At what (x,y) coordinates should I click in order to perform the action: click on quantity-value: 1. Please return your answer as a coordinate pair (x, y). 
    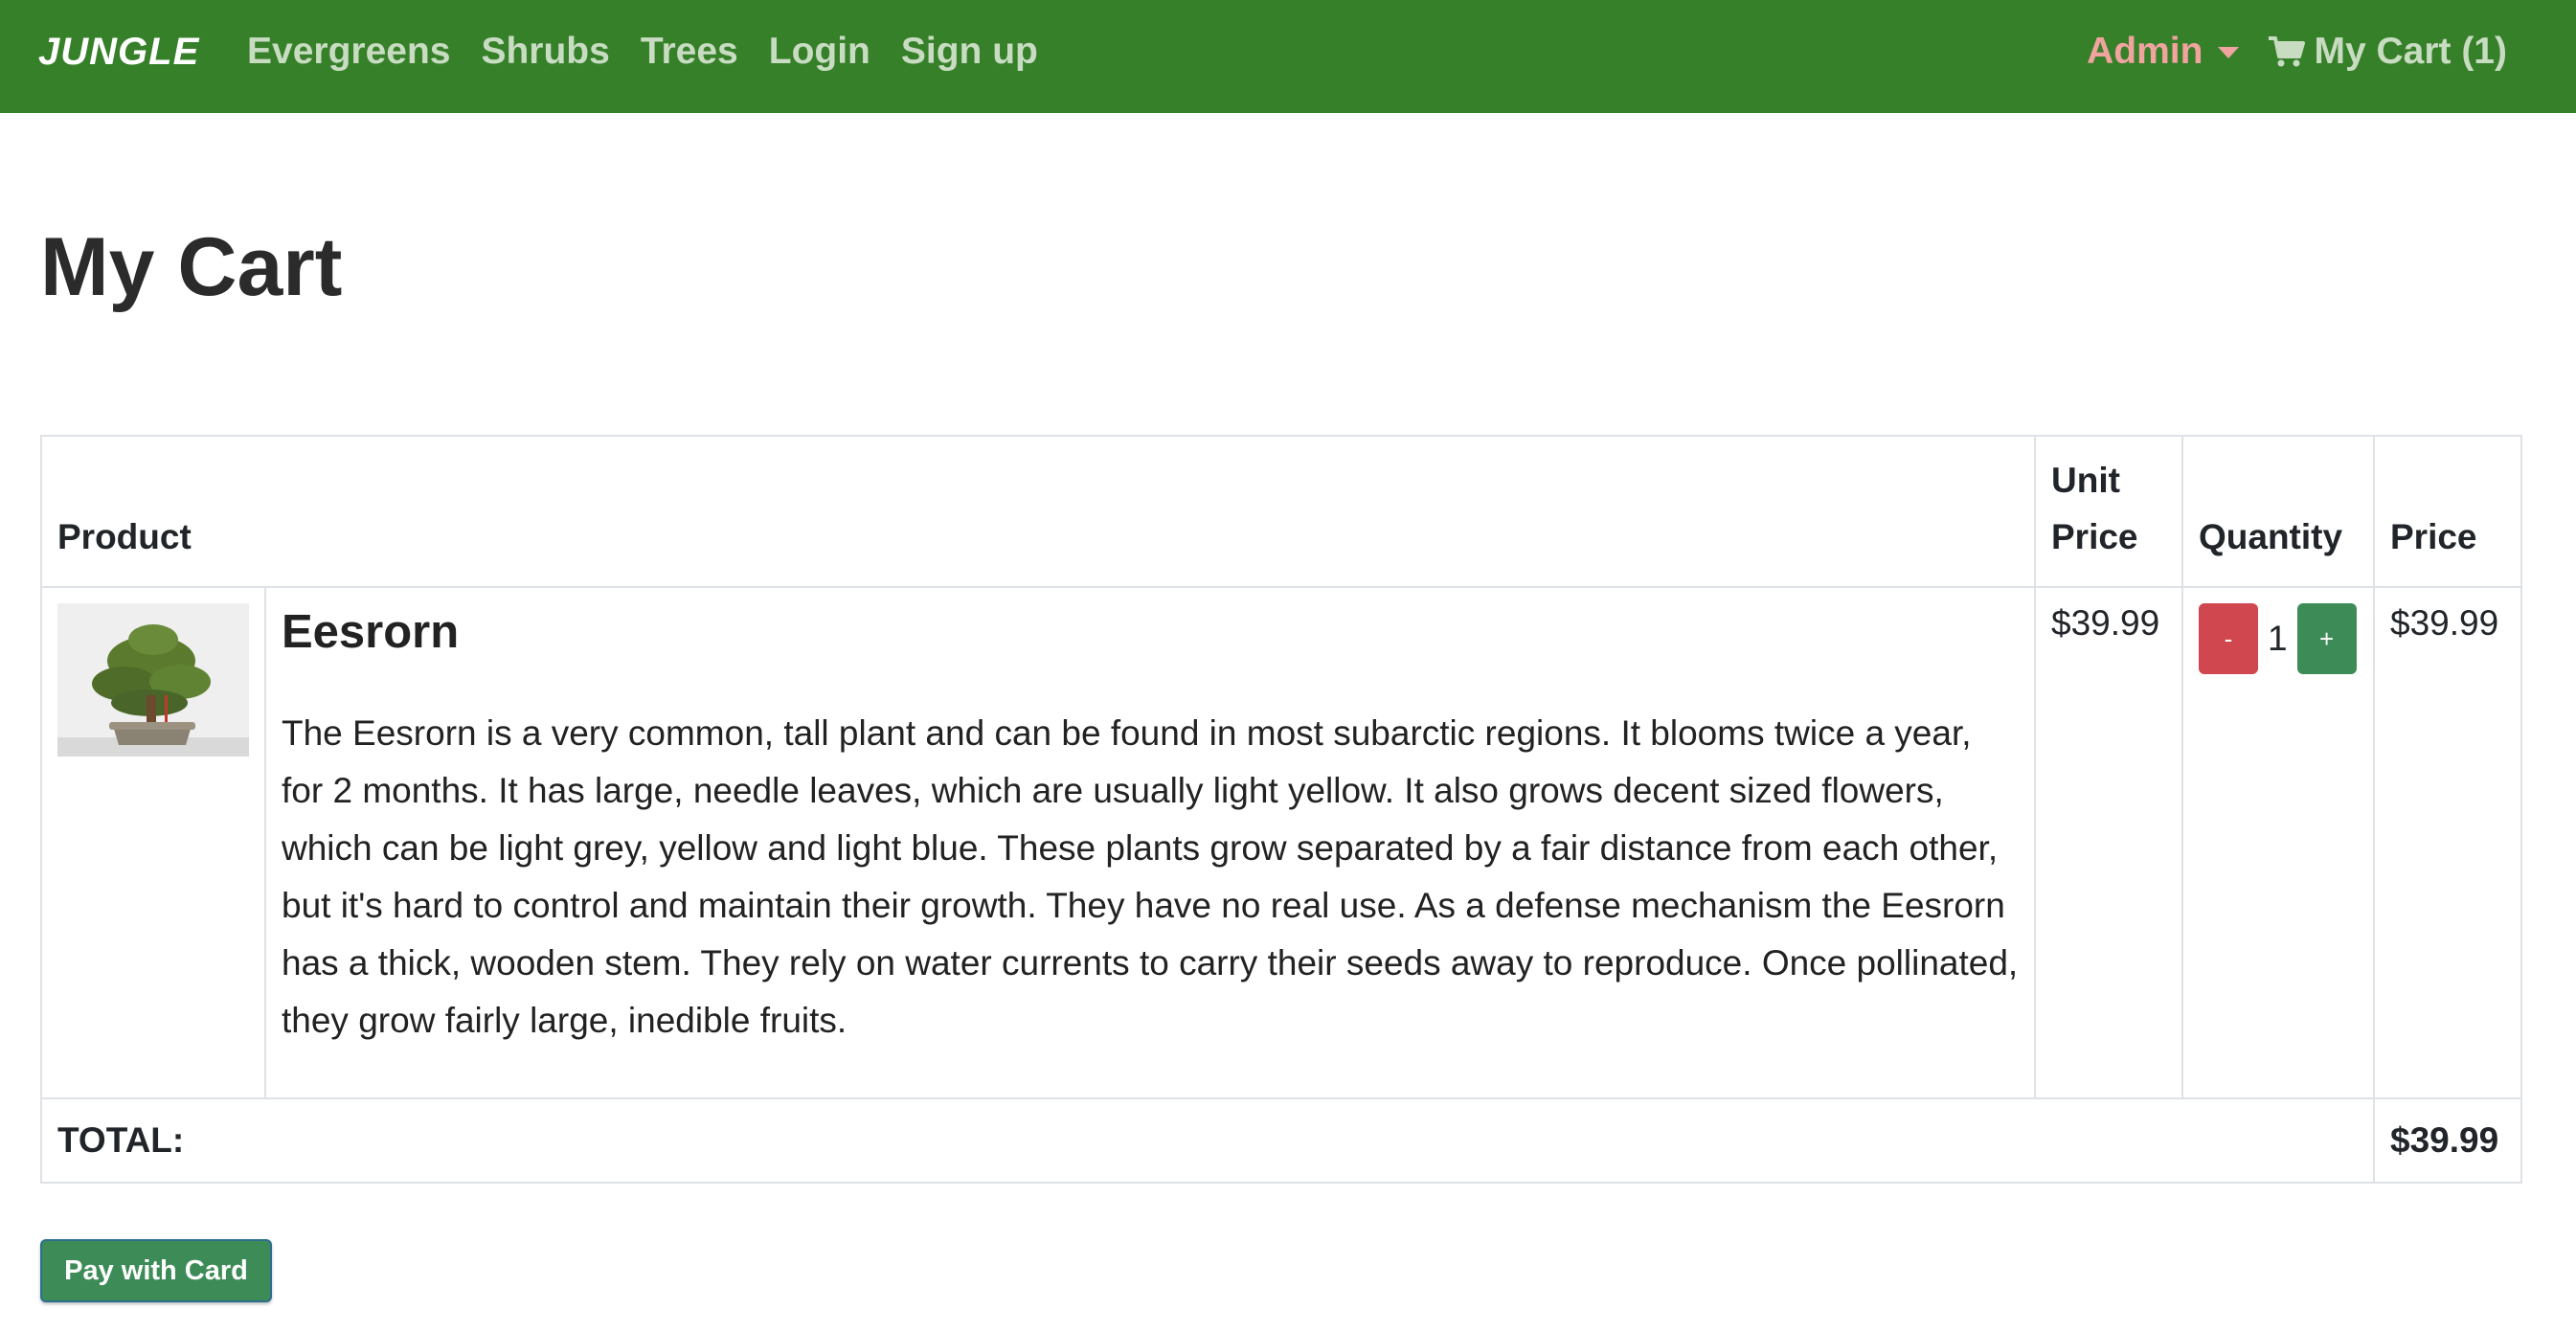
    Looking at the image, I should click on (2278, 639).